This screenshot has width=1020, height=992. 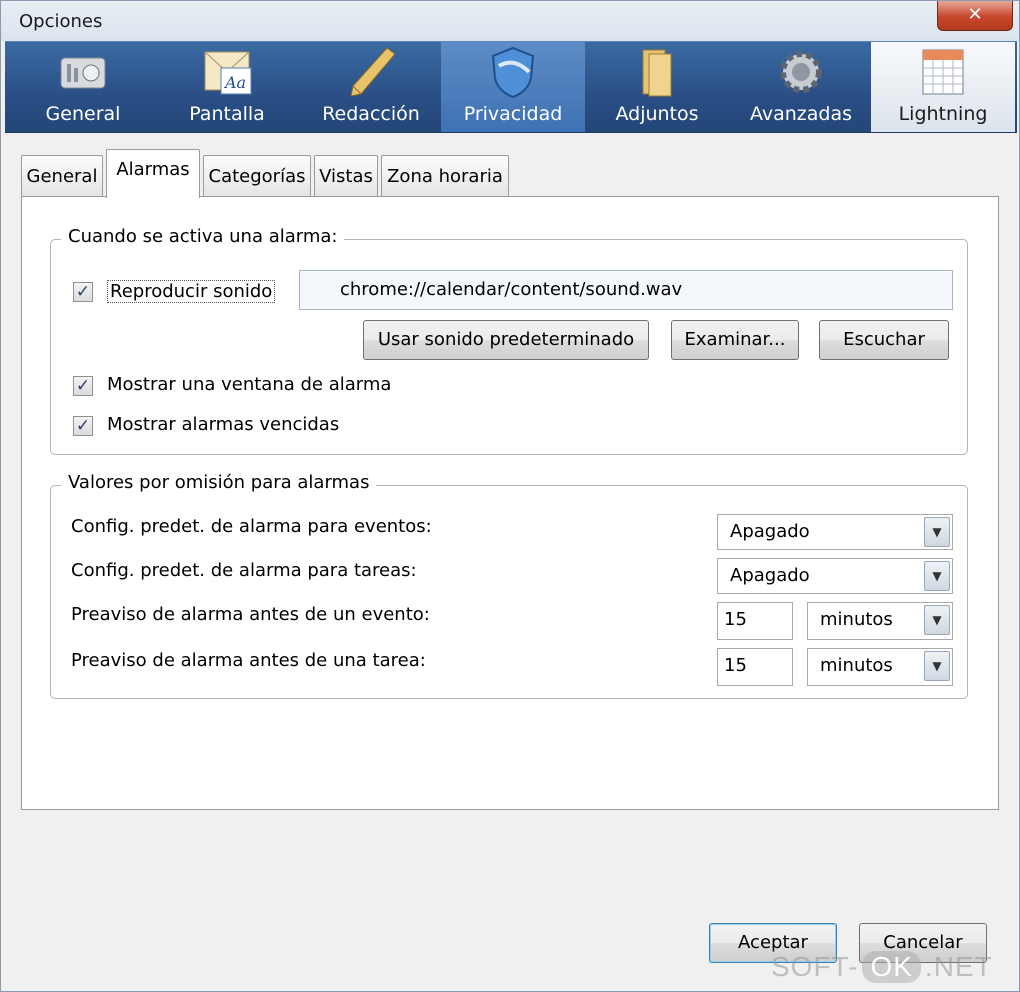 I want to click on pane-label: General, so click(x=83, y=114).